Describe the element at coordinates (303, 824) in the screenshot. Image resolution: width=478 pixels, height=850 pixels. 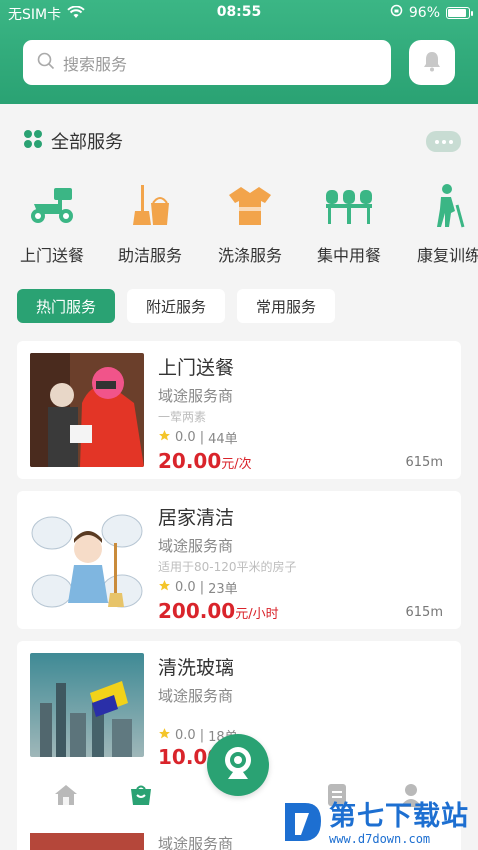
I see `d7-logo-icon` at that location.